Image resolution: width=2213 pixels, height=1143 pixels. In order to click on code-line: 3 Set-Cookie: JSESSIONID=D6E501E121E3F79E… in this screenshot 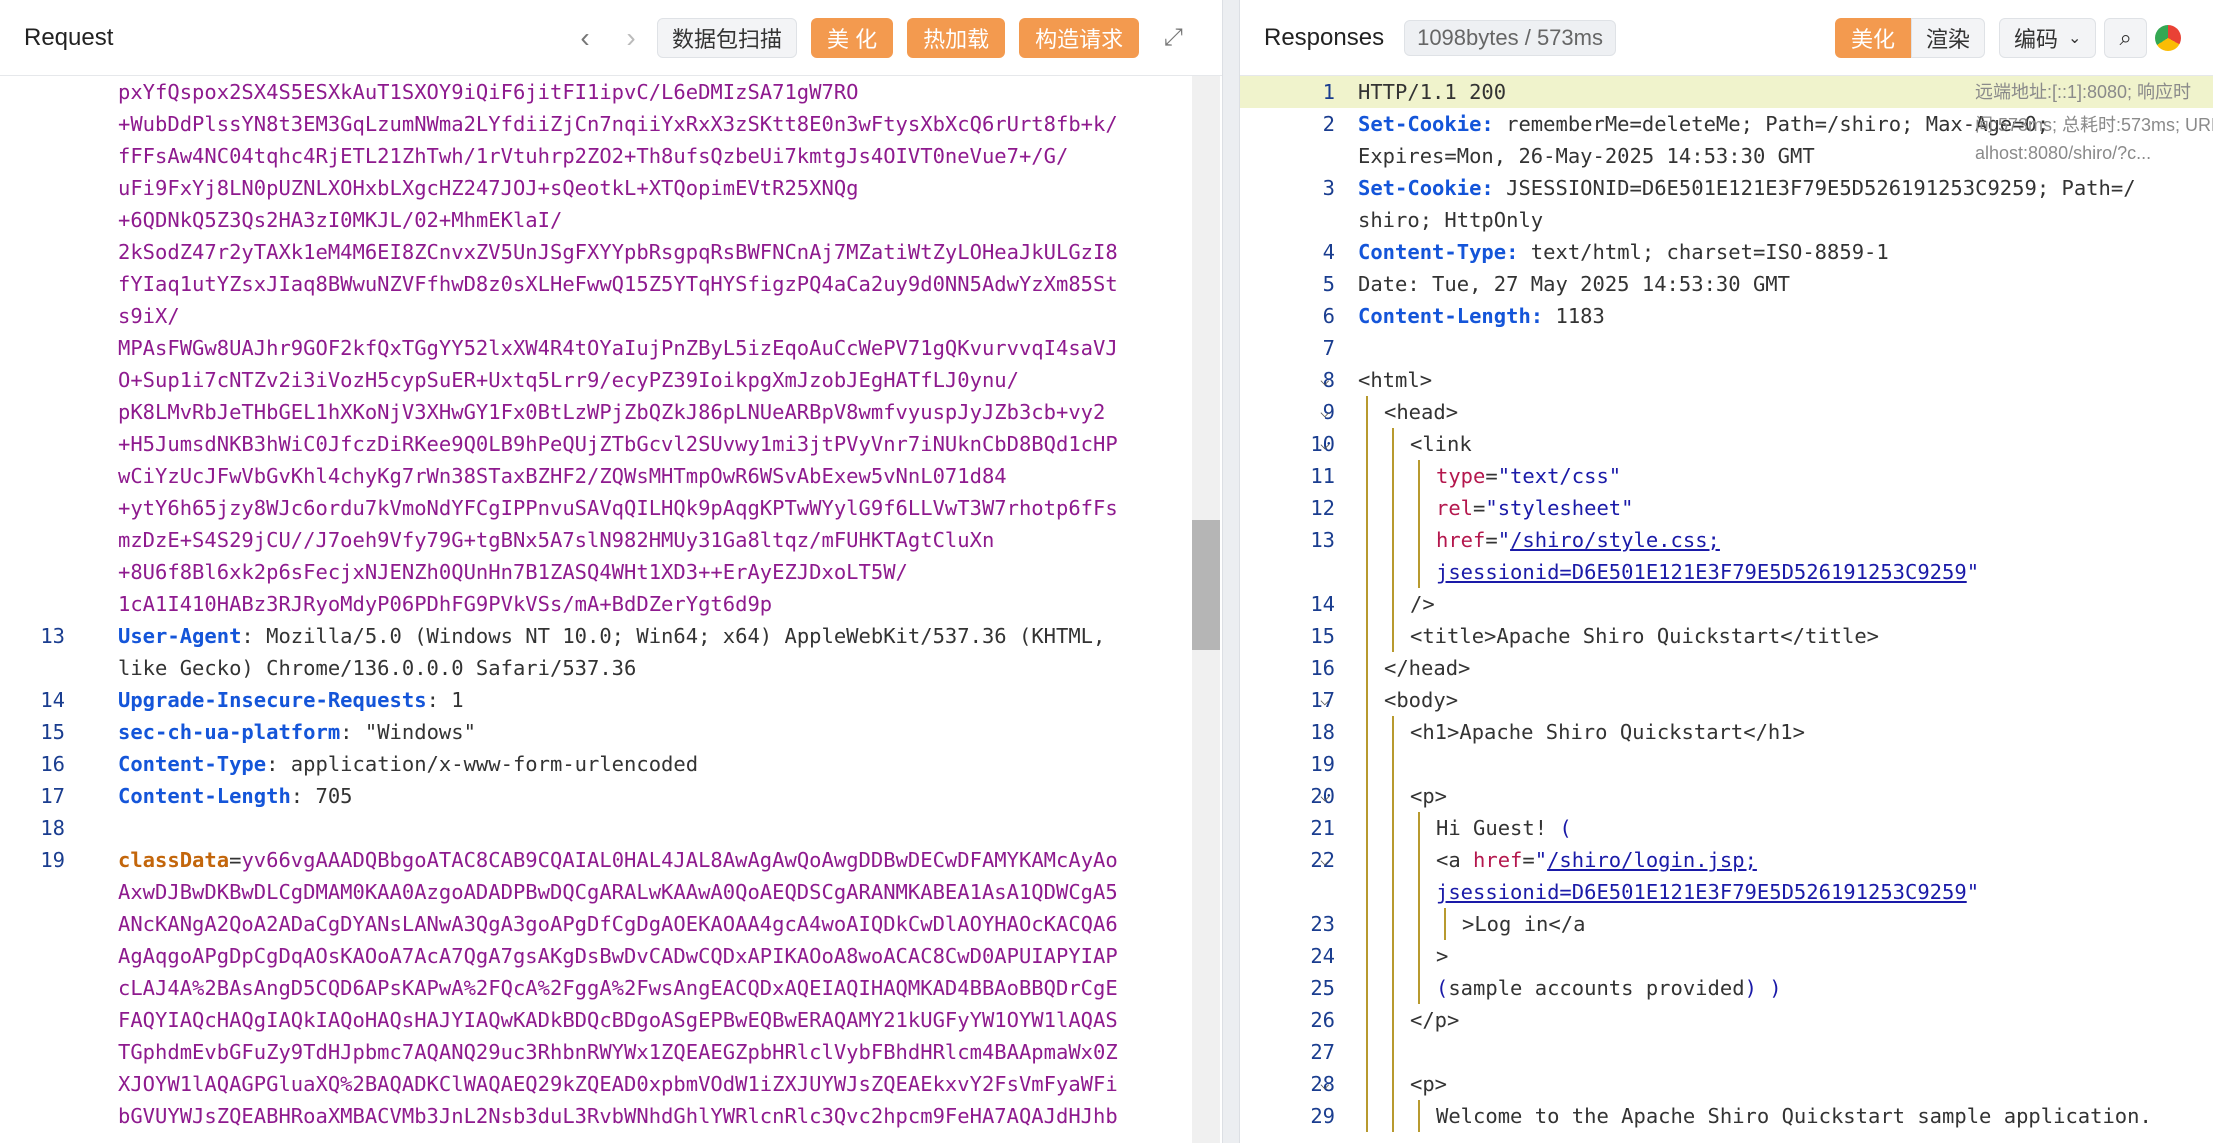, I will do `click(1726, 188)`.